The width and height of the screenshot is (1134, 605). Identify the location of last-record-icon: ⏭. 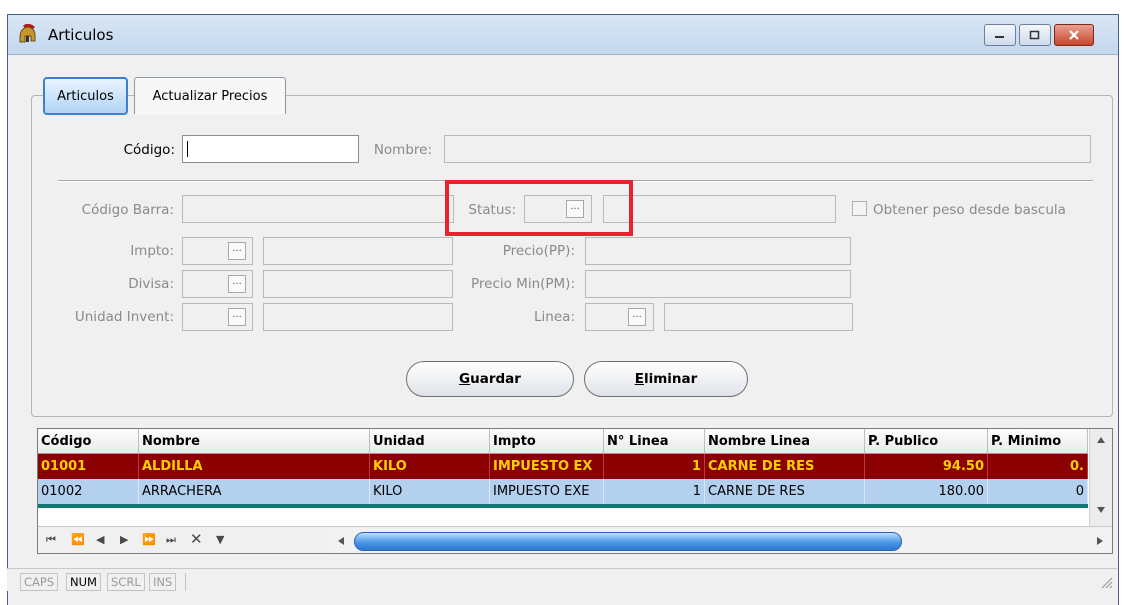
(171, 540).